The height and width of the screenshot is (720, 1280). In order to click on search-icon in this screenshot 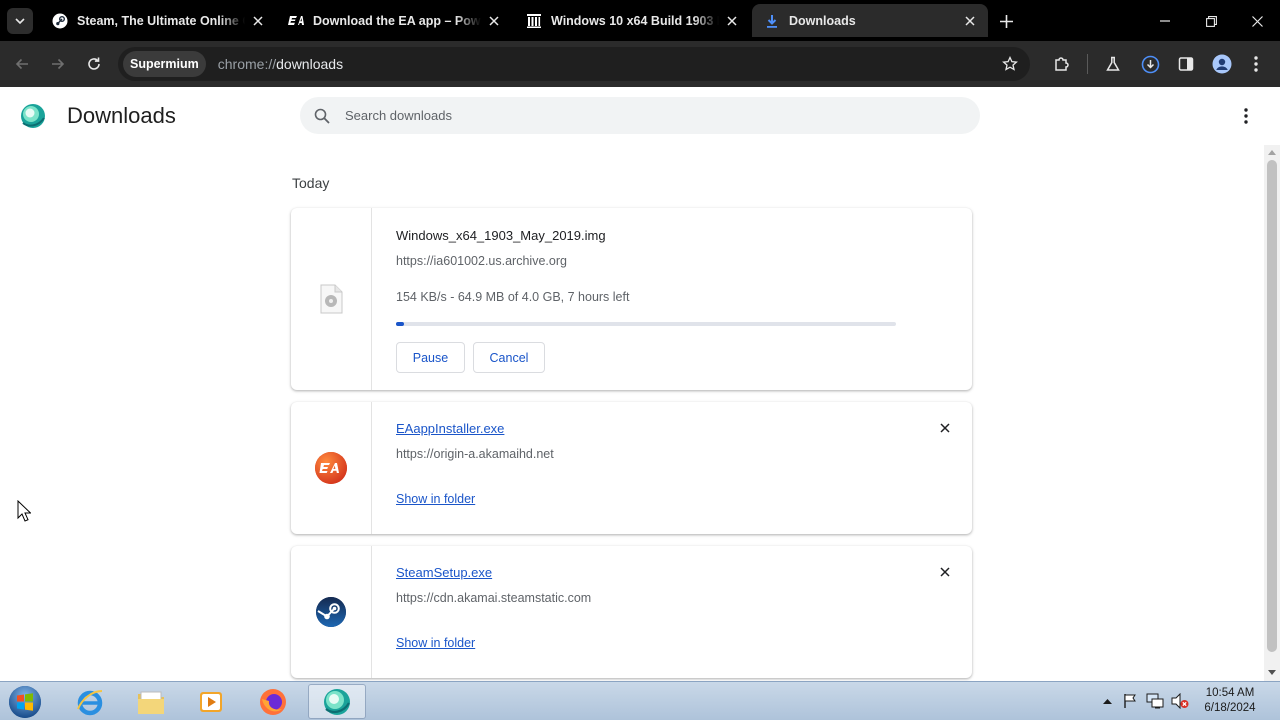, I will do `click(322, 116)`.